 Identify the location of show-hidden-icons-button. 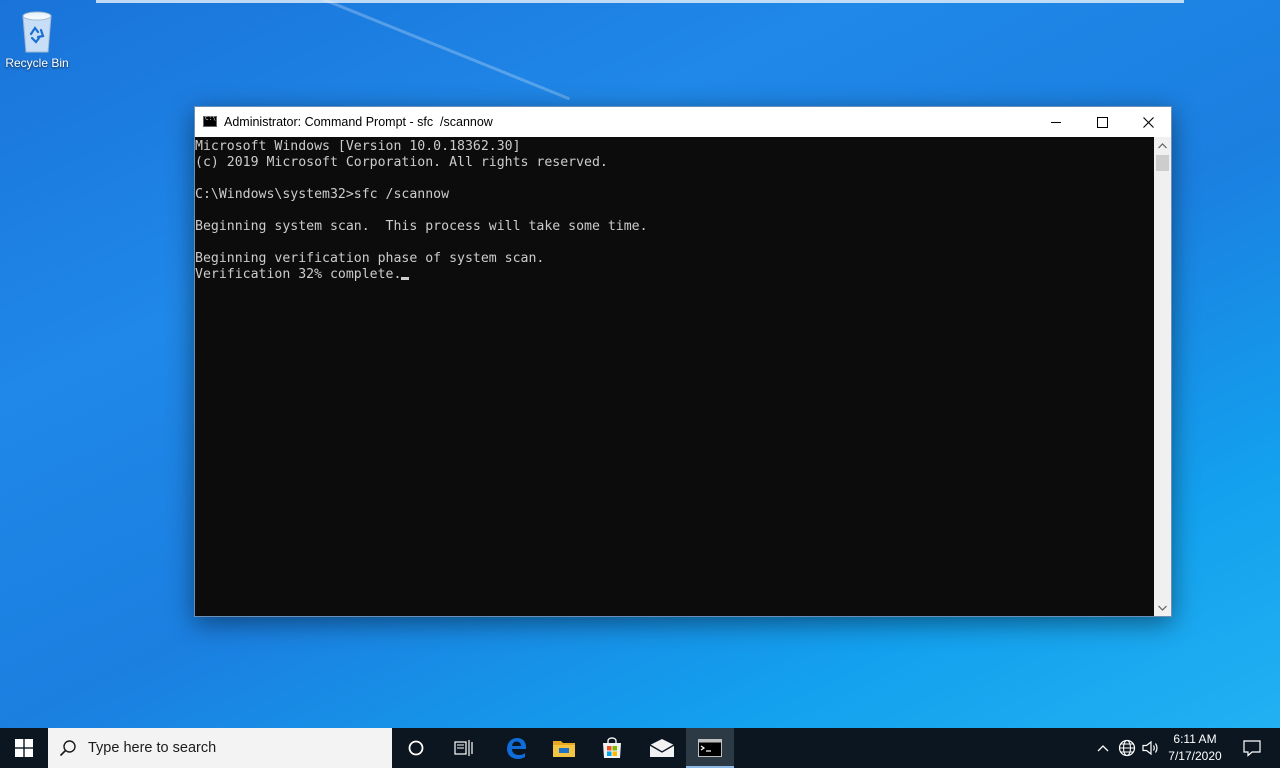
(1103, 748).